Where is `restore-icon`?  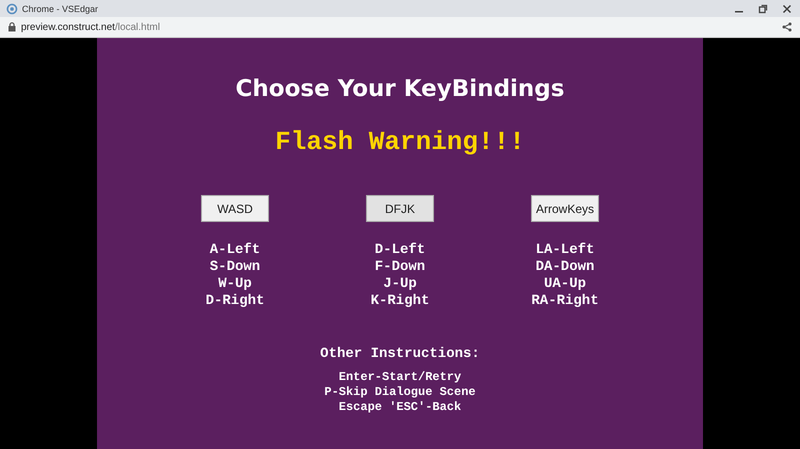 restore-icon is located at coordinates (763, 9).